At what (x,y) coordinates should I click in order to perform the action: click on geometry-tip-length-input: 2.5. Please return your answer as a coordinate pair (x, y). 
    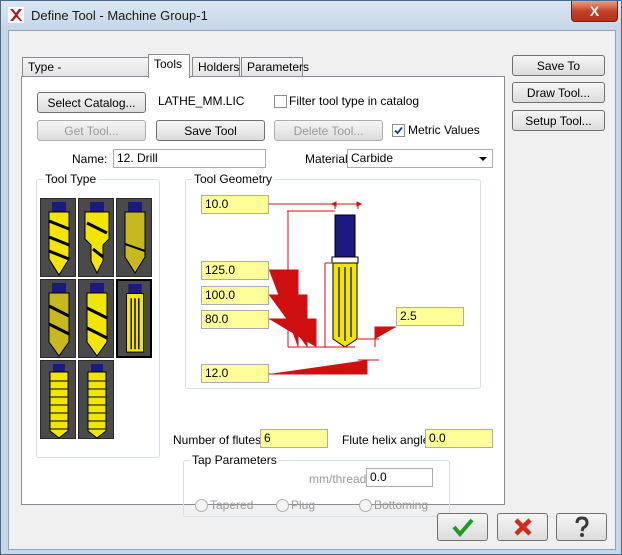
    Looking at the image, I should click on (430, 316).